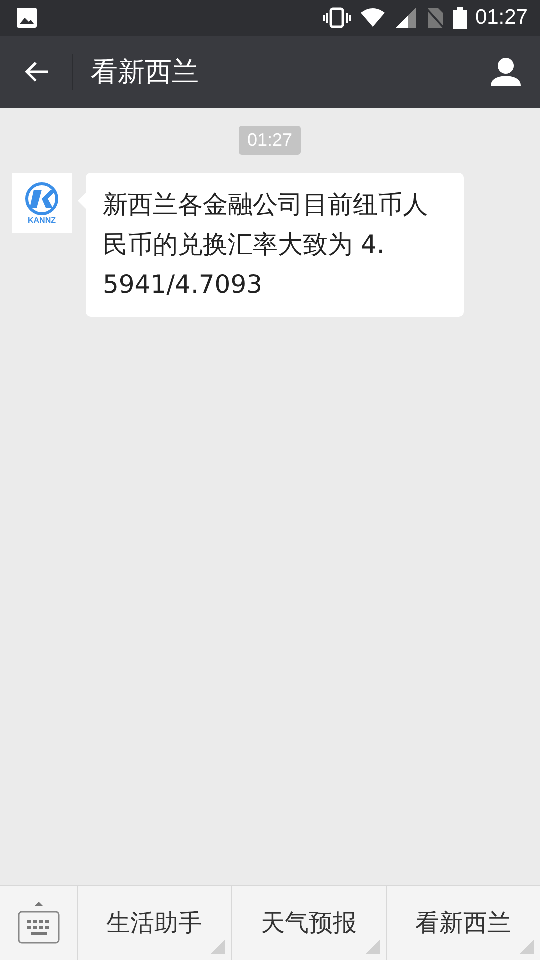  Describe the element at coordinates (27, 18) in the screenshot. I see `image-icon` at that location.